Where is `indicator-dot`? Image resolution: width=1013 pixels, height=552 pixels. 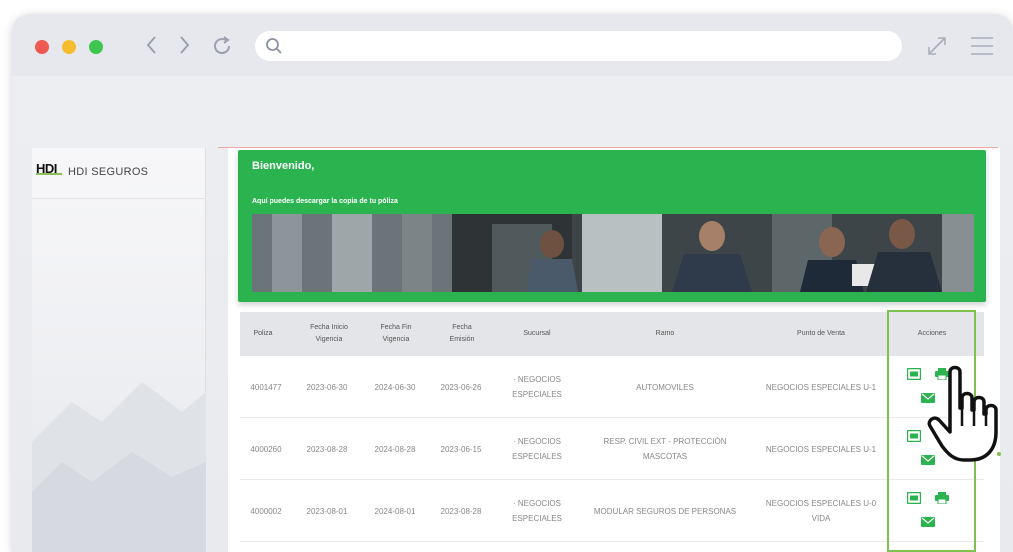
indicator-dot is located at coordinates (999, 454).